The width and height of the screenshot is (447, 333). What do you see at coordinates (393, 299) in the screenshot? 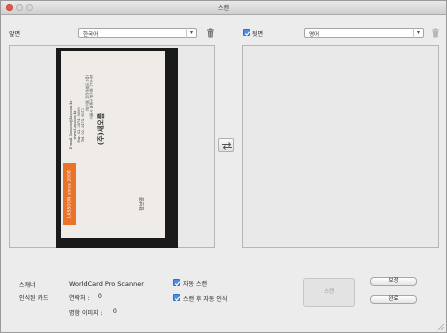
I see `done-button: 완료` at bounding box center [393, 299].